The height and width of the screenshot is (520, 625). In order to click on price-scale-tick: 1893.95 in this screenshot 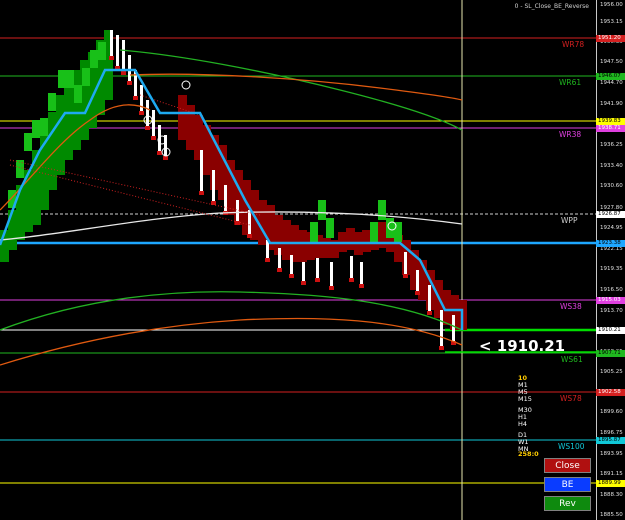, I will do `click(611, 454)`.